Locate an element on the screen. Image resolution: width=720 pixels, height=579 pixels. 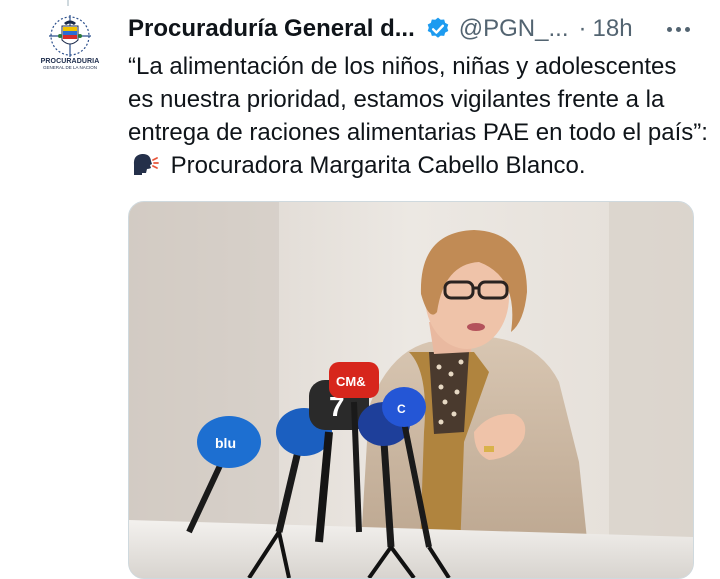
tweet-header: Procuraduría General d... @PGN_... · 18h is located at coordinates (414, 29).